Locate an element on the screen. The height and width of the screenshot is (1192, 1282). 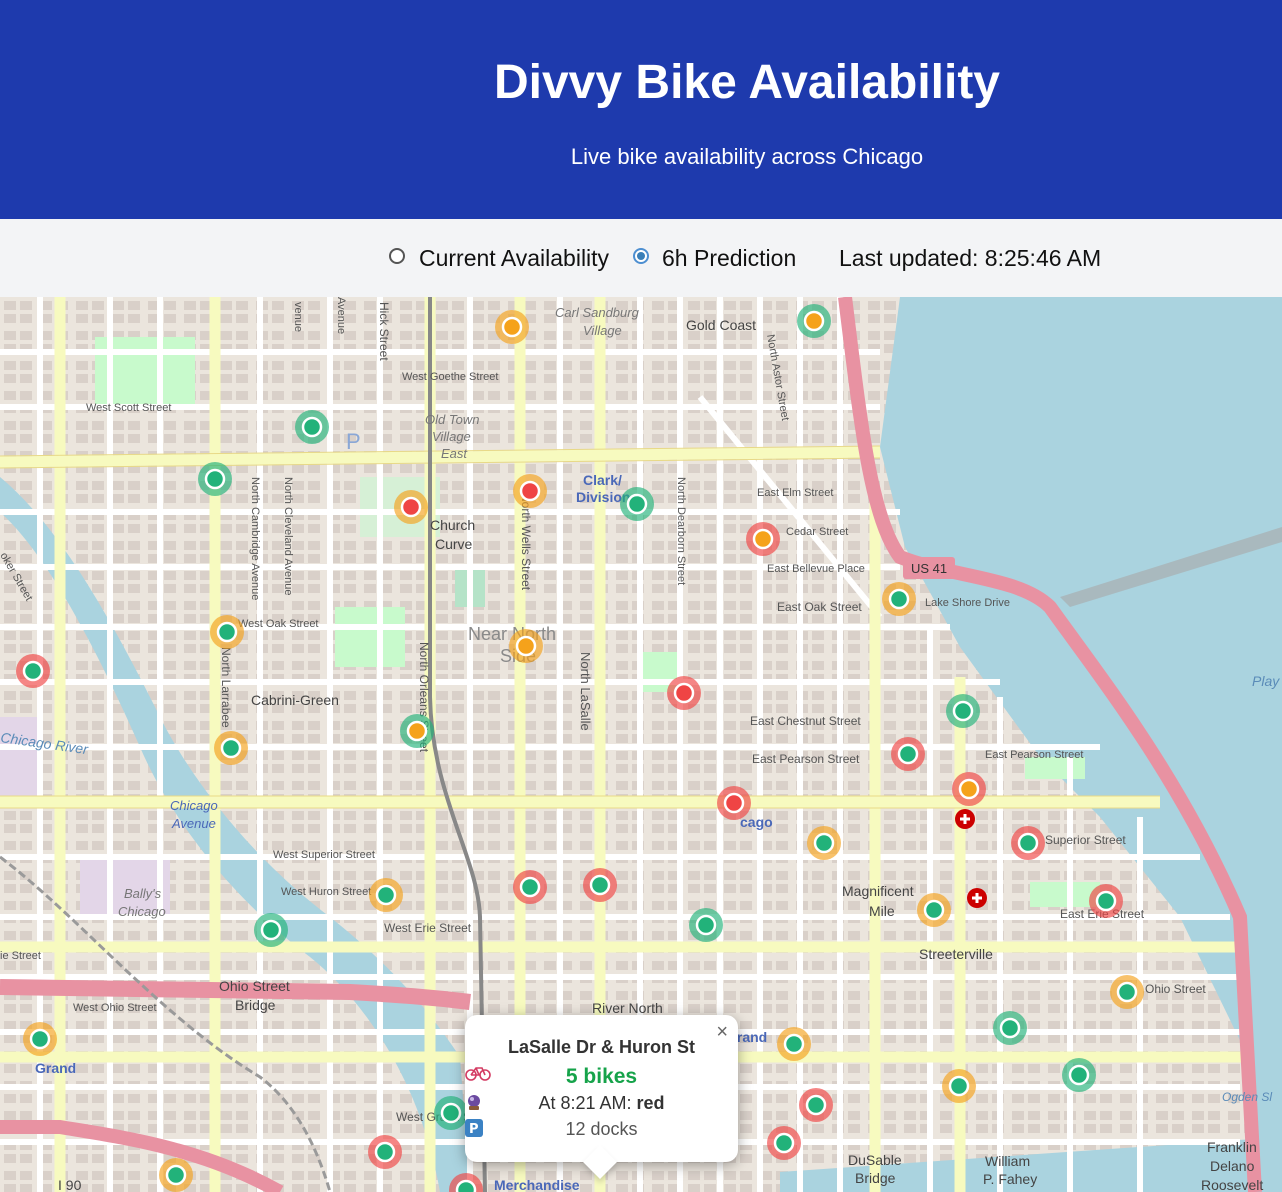
label-streeterville: Streeterville is located at coordinates (956, 954).